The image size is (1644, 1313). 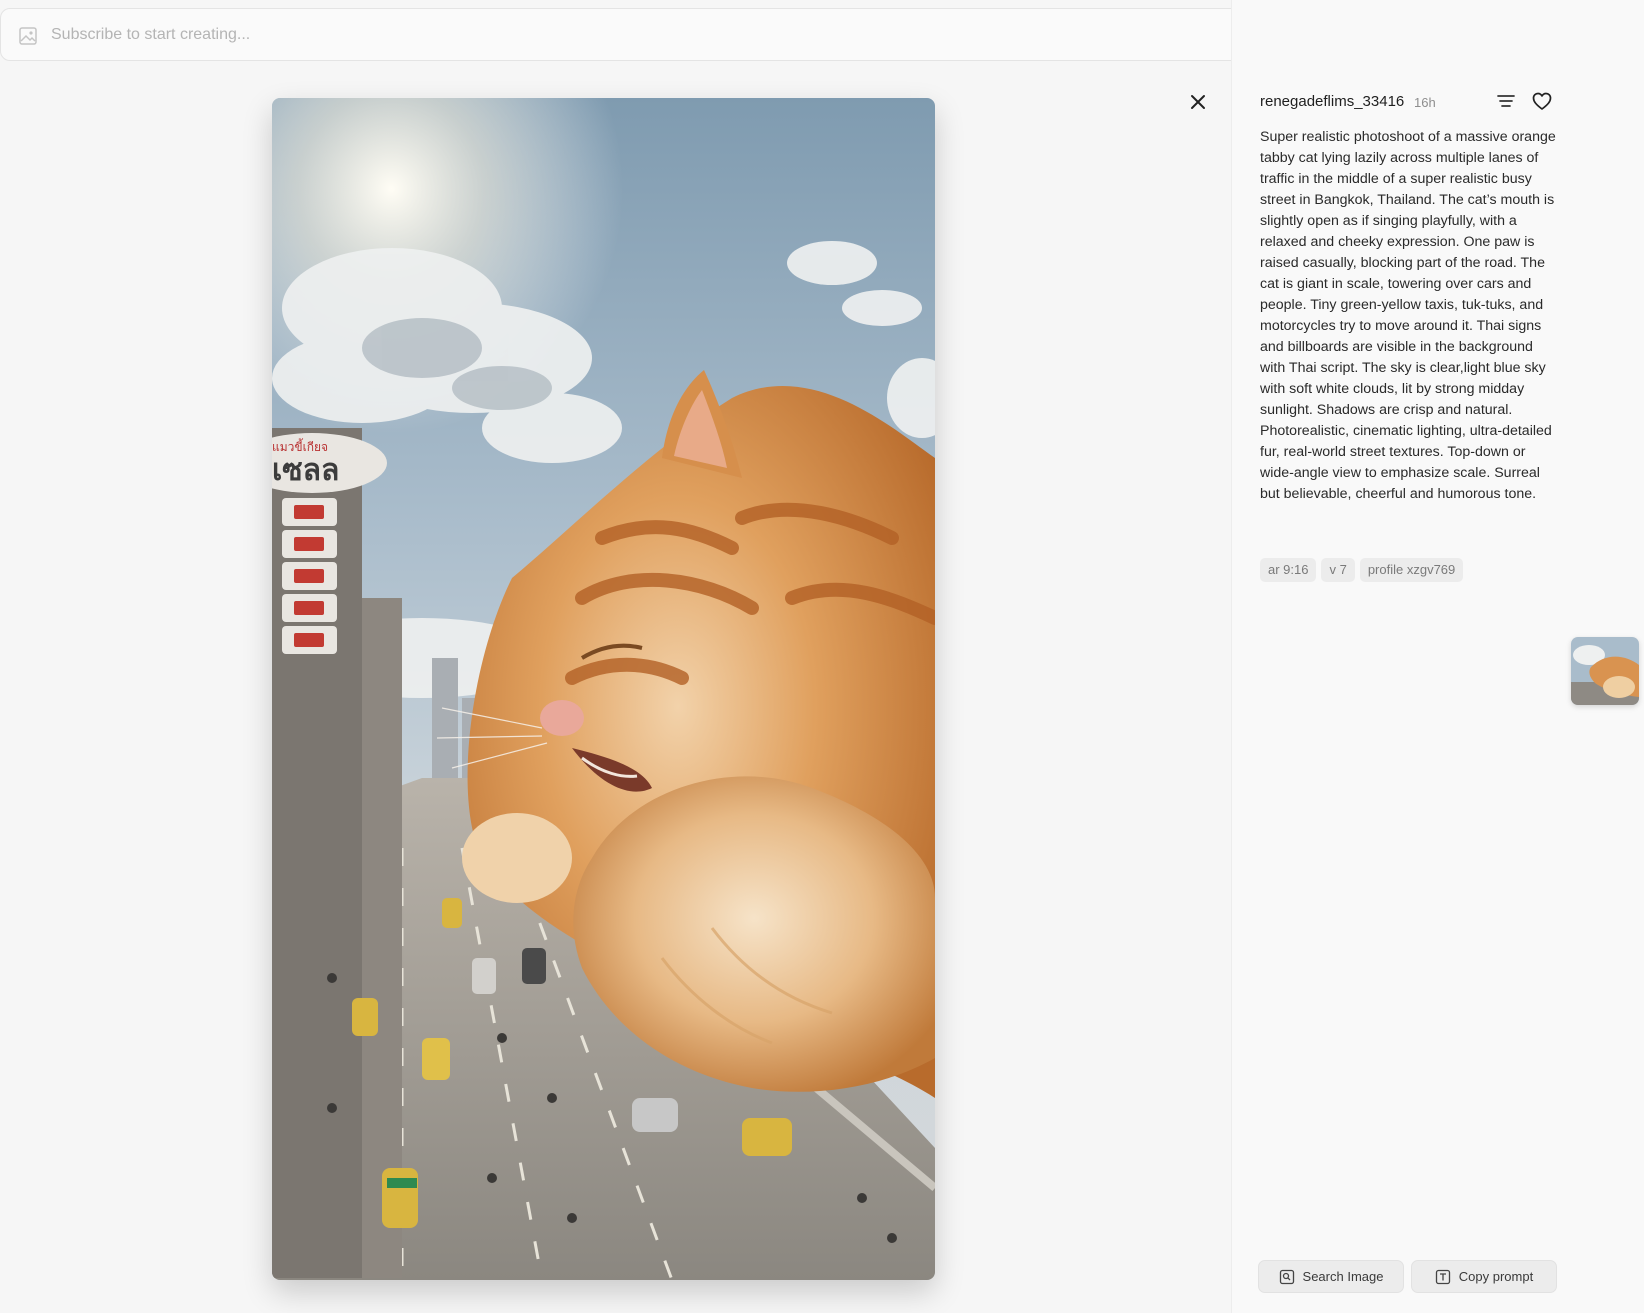 I want to click on menu-lines-icon, so click(x=1506, y=102).